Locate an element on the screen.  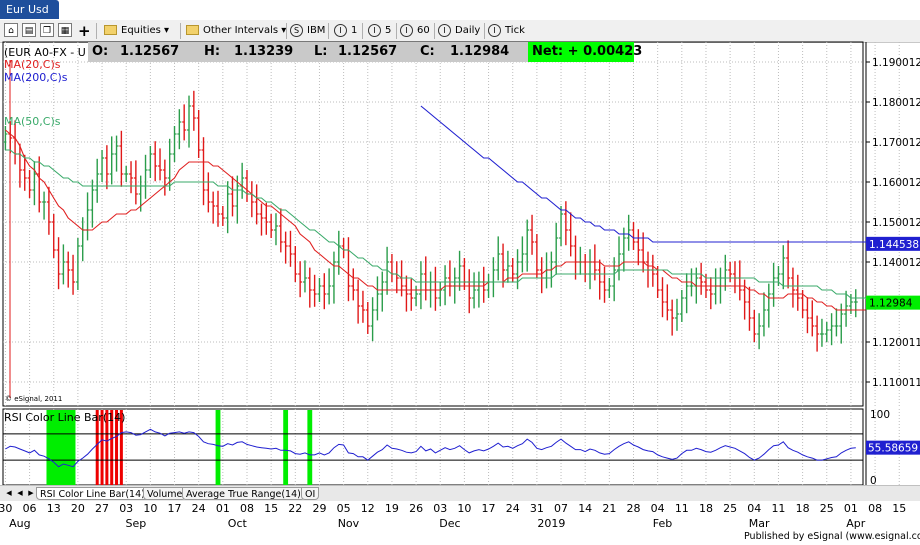
month-label: Dec is located at coordinates (449, 523).